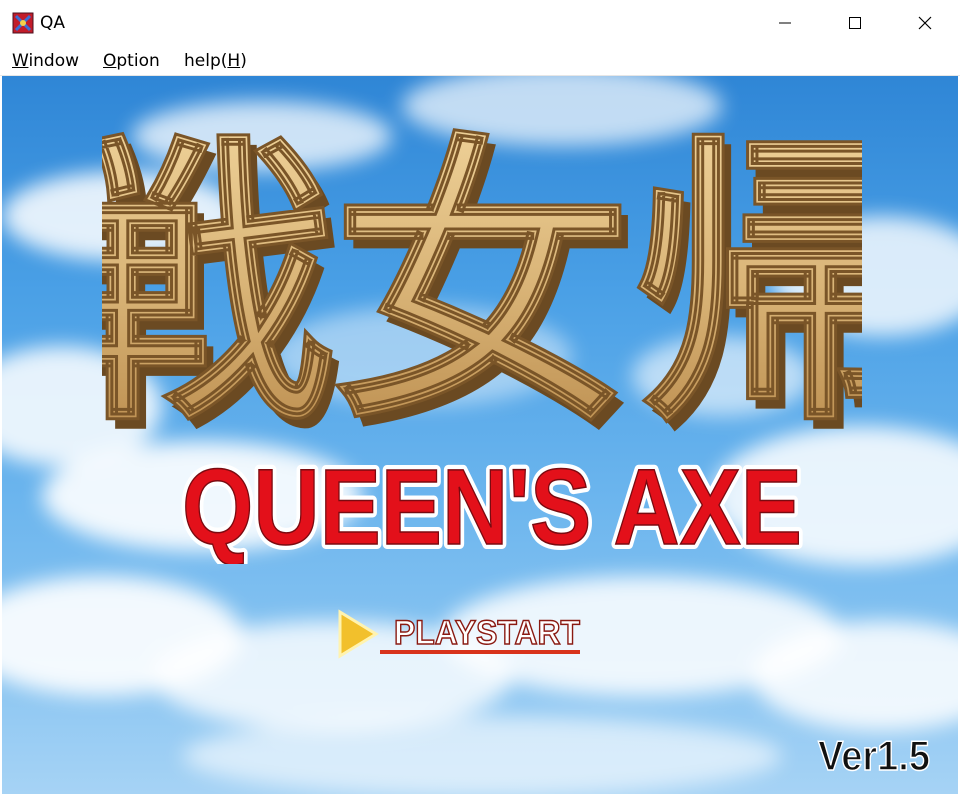 The height and width of the screenshot is (796, 960). Describe the element at coordinates (23, 23) in the screenshot. I see `app-icon` at that location.